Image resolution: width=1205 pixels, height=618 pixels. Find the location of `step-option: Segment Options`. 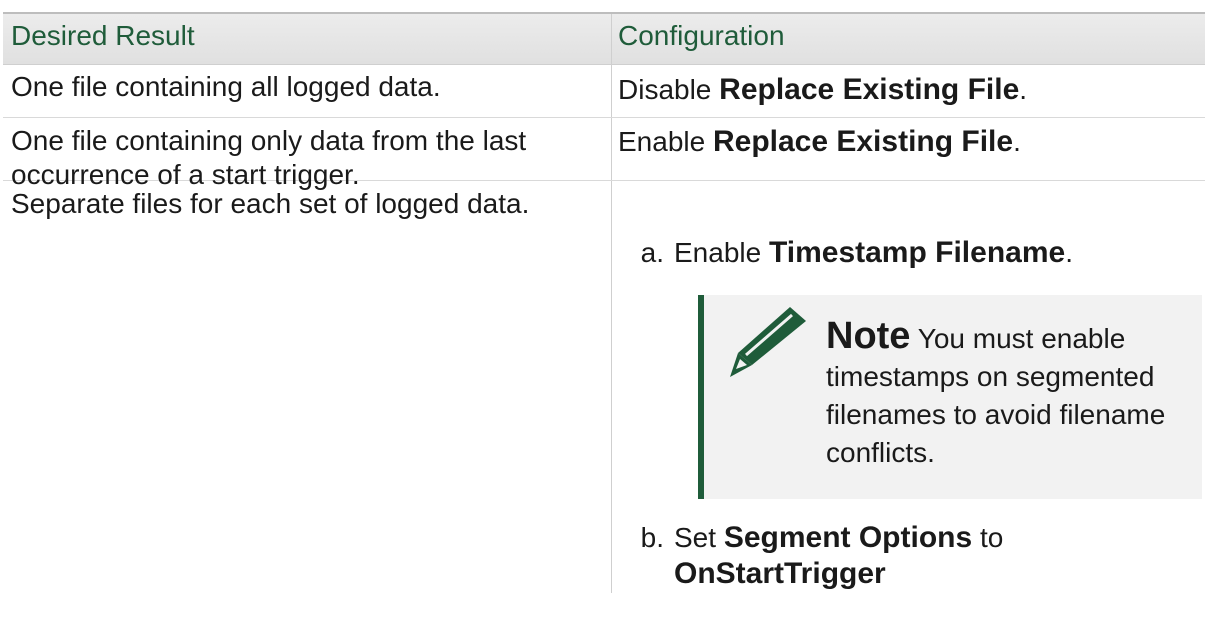

step-option: Segment Options is located at coordinates (848, 537).